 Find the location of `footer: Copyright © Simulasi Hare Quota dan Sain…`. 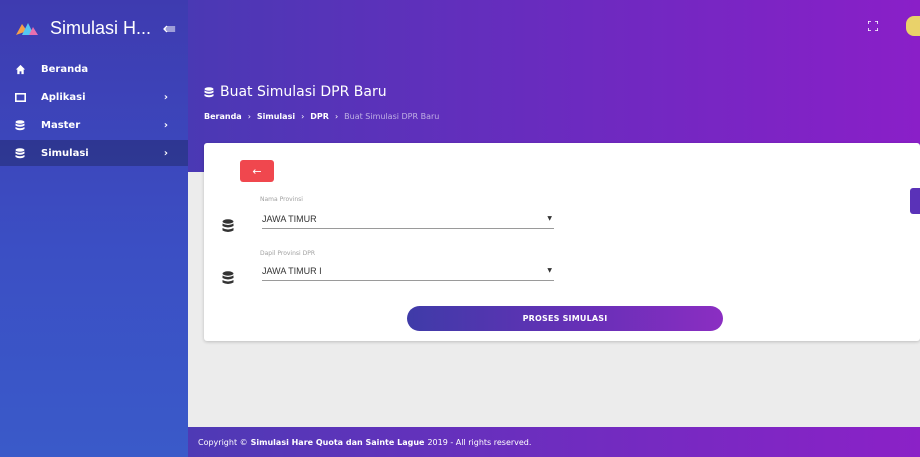

footer: Copyright © Simulasi Hare Quota dan Sain… is located at coordinates (554, 442).